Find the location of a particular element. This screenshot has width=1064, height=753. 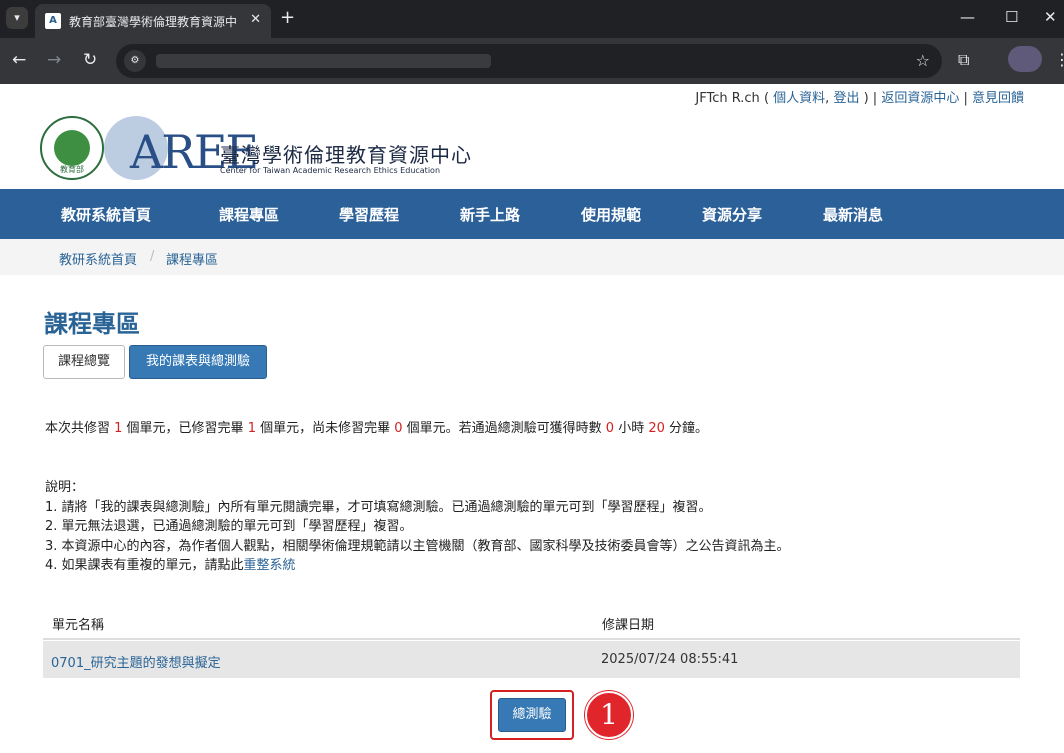

reset-system-link: 重整系統 is located at coordinates (270, 565).